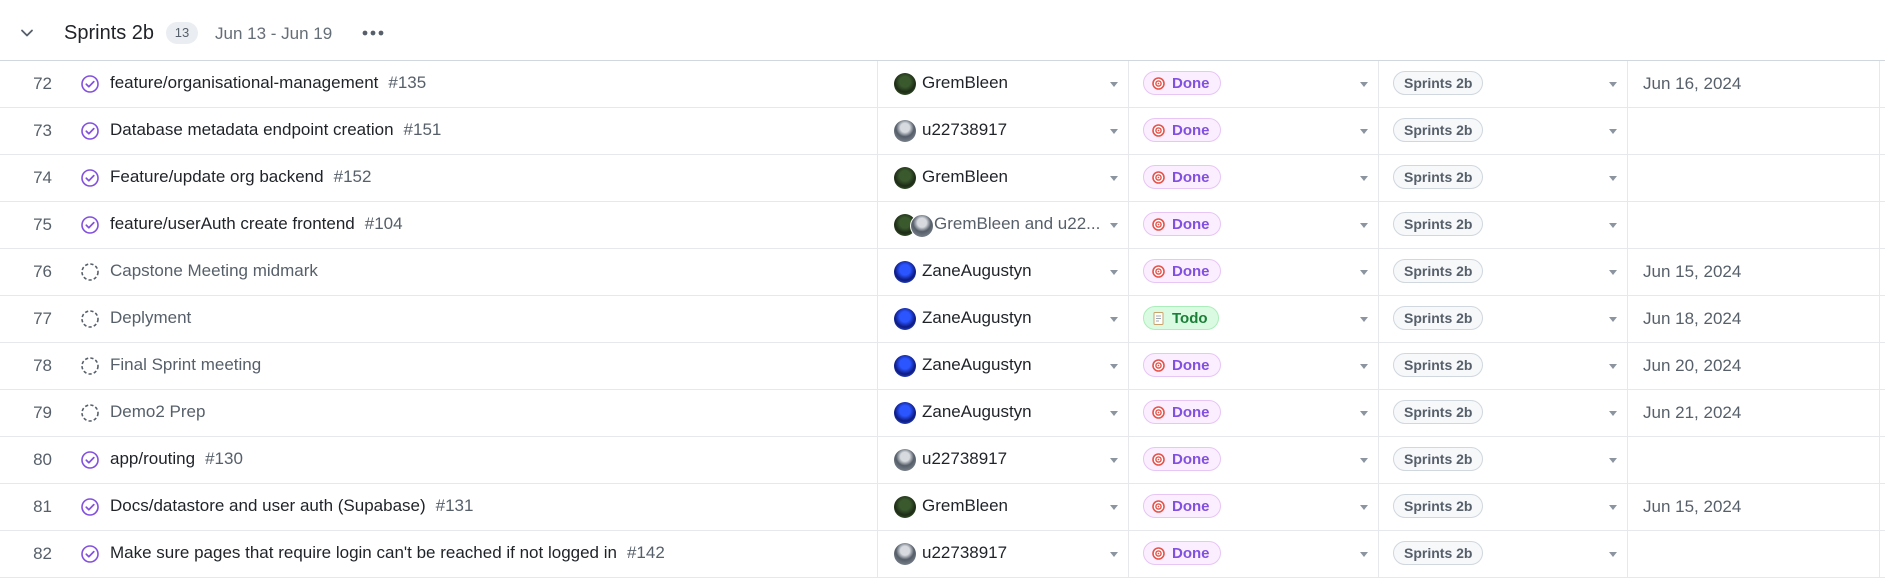 This screenshot has width=1885, height=578. I want to click on date-cell: Jun 15, 2024, so click(1754, 507).